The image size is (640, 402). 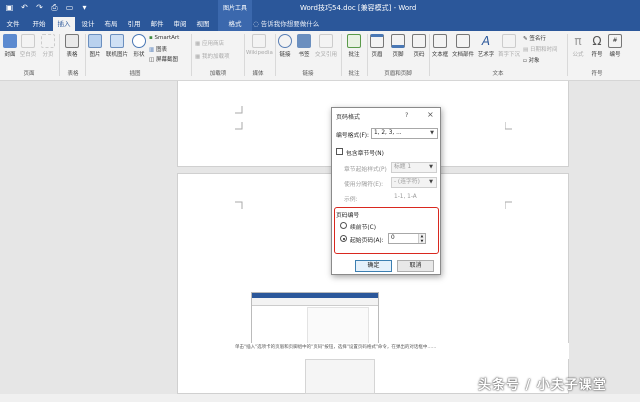 I want to click on chart-label: 图表, so click(x=161, y=50).